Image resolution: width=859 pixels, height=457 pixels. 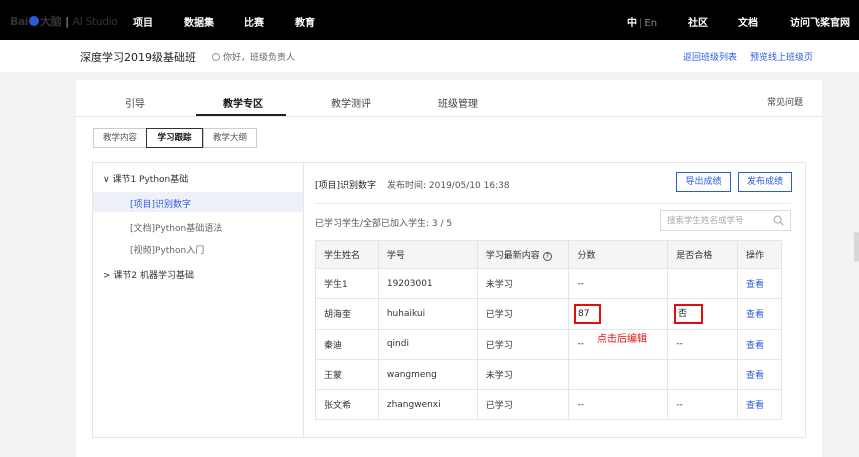 I want to click on top-nav-bar, so click(x=429, y=20).